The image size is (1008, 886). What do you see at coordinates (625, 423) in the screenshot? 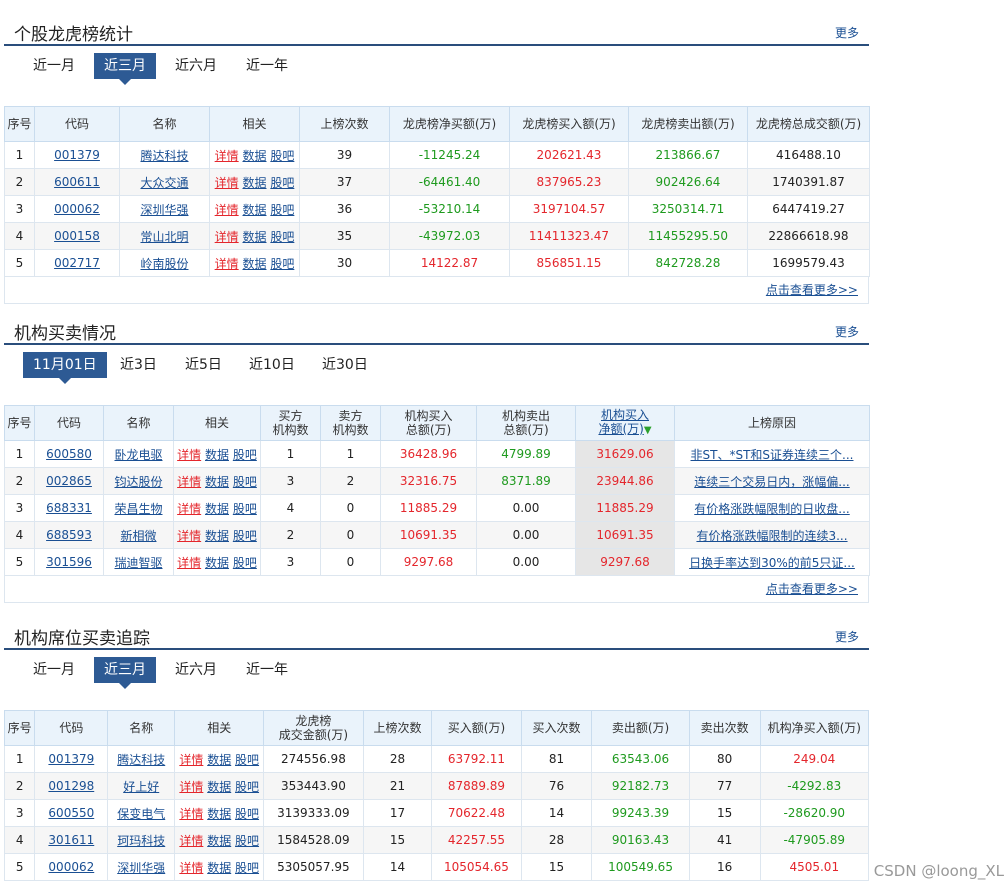
I see `column-header: 机构买入 净额(万)▼` at bounding box center [625, 423].